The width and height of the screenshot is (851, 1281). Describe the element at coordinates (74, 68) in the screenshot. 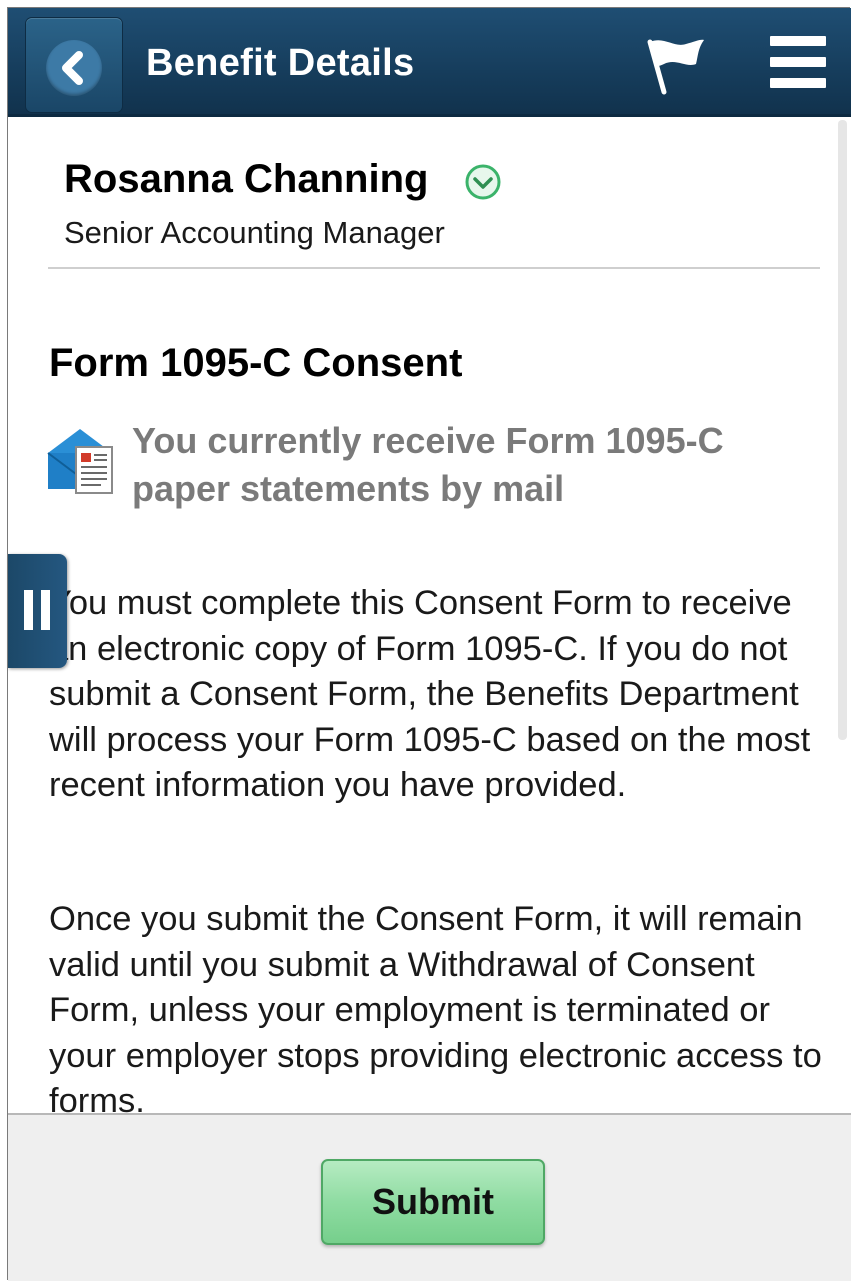

I see `chevron-left-icon` at that location.